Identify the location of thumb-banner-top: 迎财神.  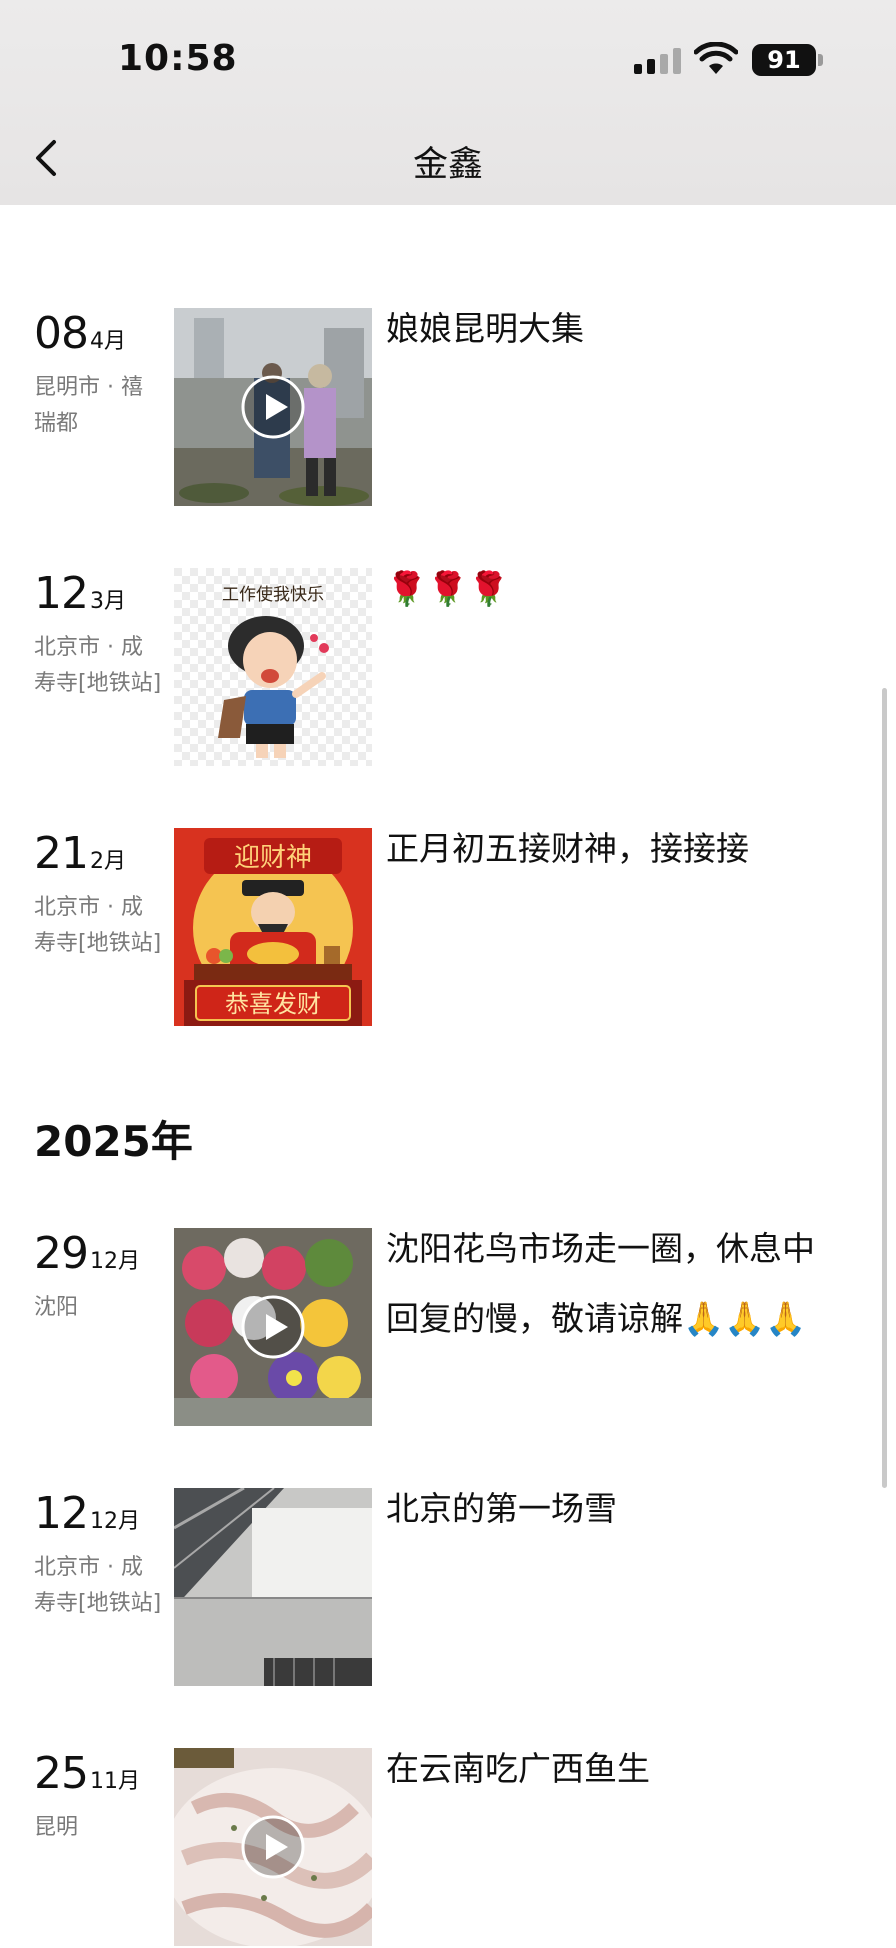
(273, 858).